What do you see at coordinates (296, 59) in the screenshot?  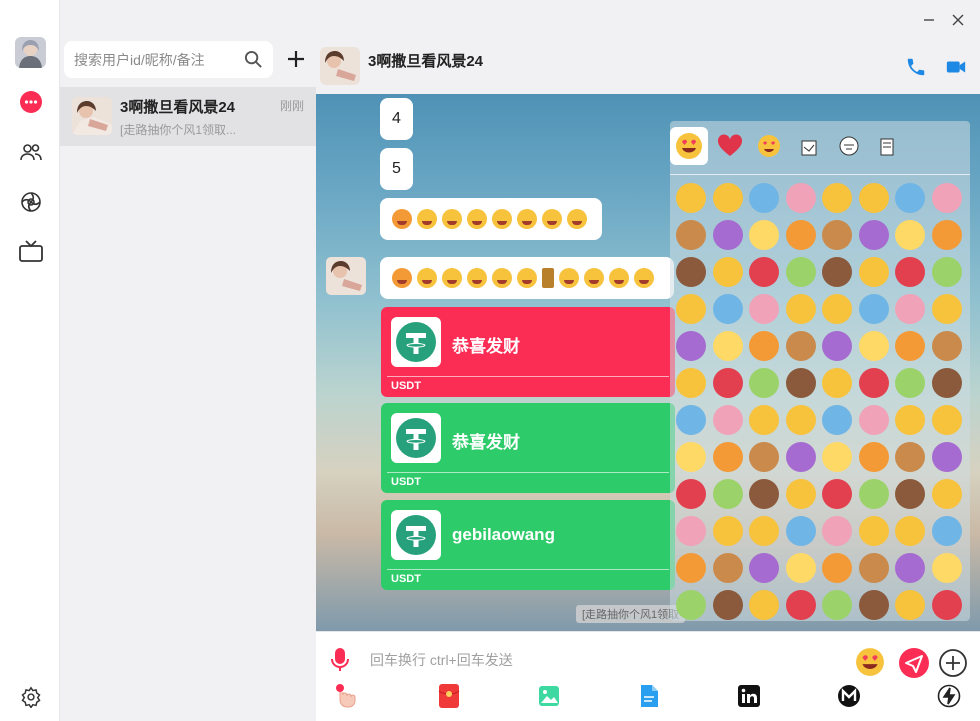 I see `plus-icon` at bounding box center [296, 59].